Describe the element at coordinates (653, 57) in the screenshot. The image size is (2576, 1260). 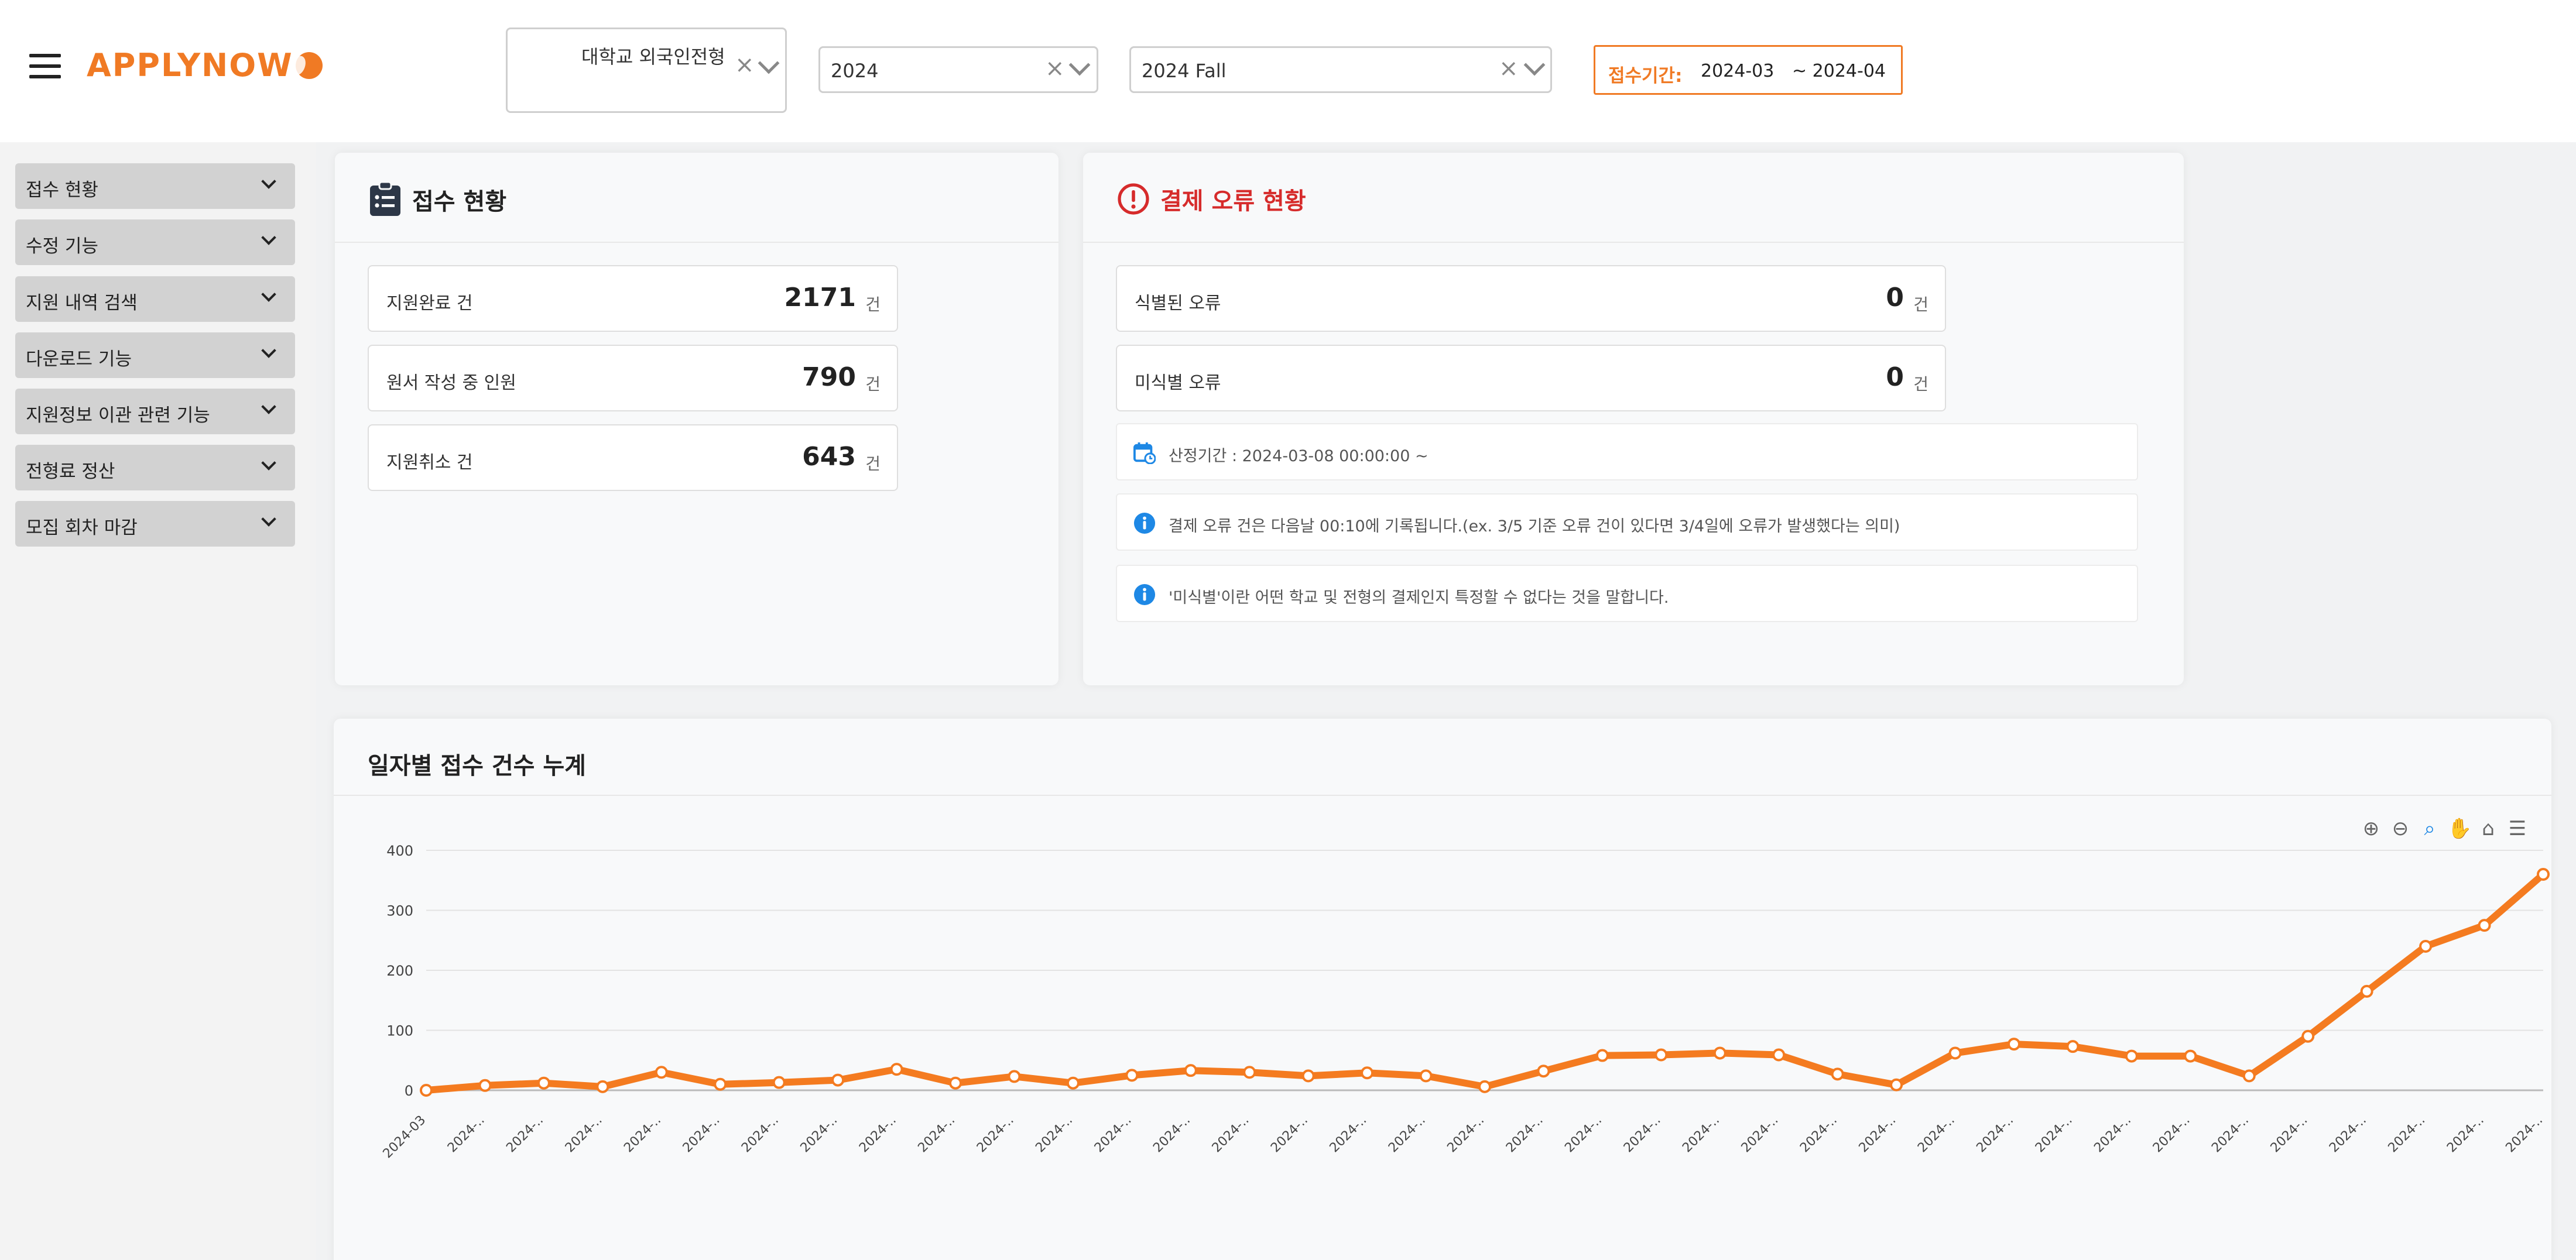
I see `admission-type-value: 대학교 외국인전형` at that location.